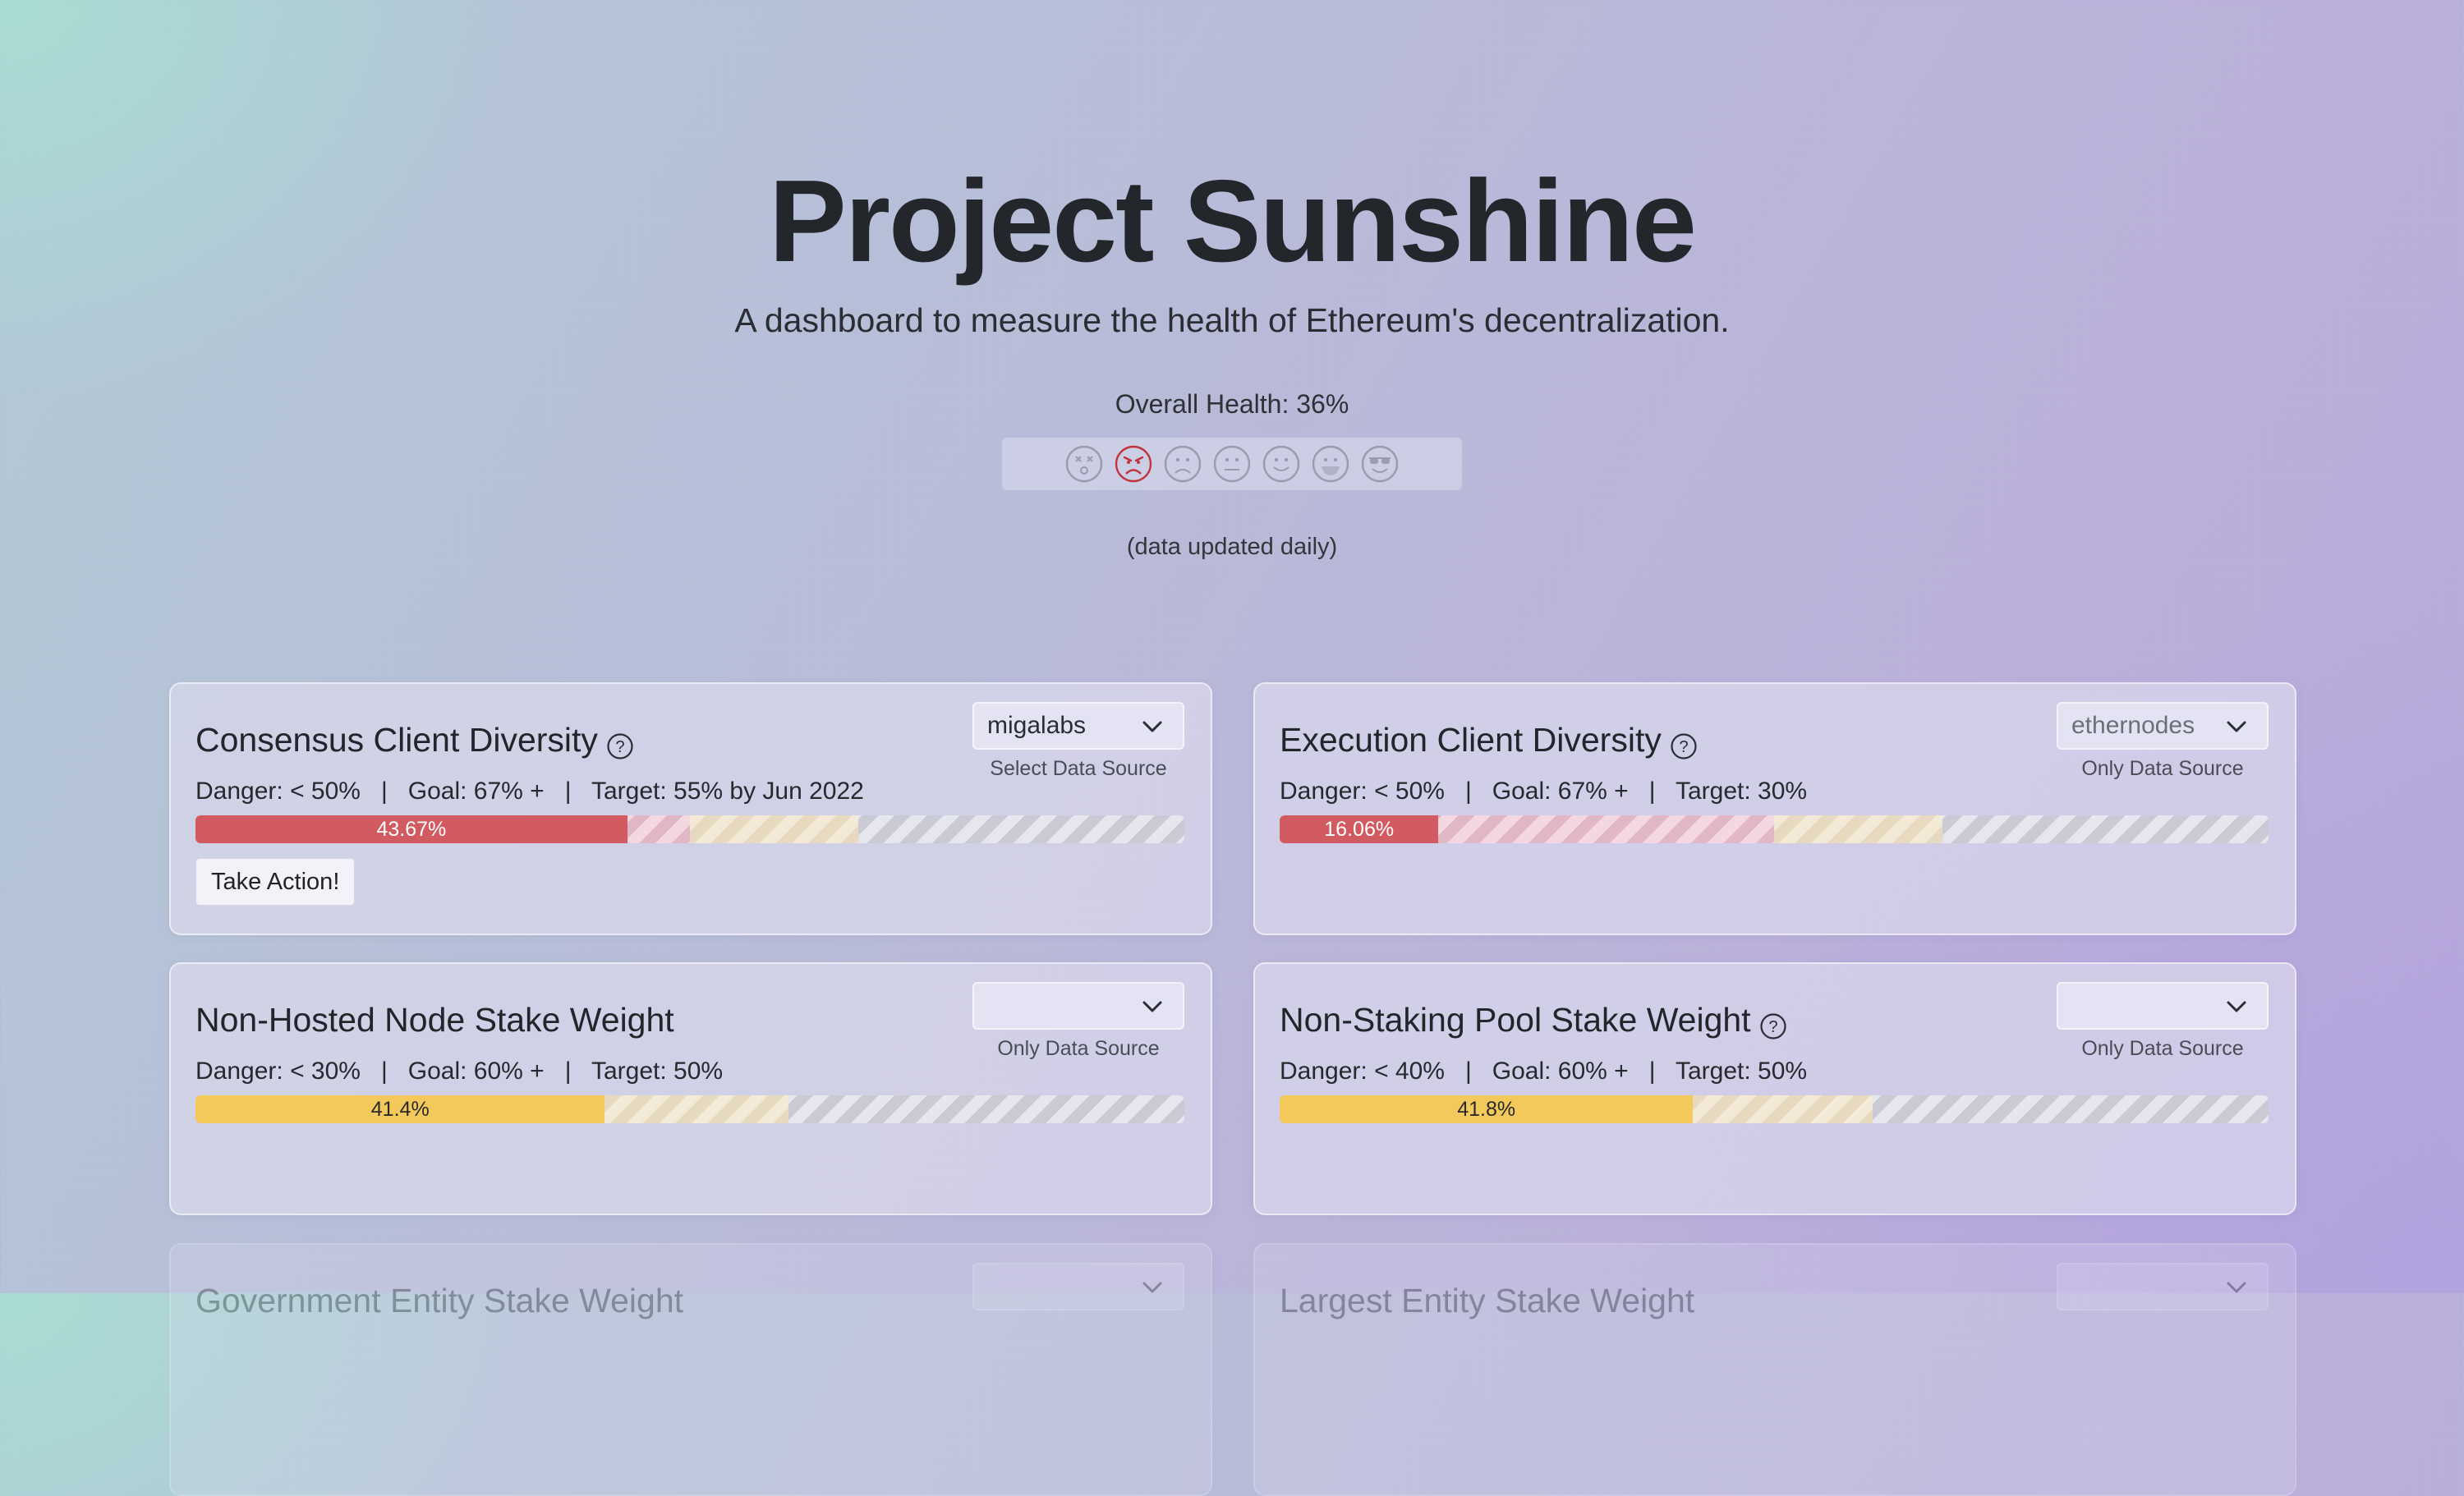  What do you see at coordinates (396, 740) in the screenshot?
I see `card-title-text: Consensus Client Diversity` at bounding box center [396, 740].